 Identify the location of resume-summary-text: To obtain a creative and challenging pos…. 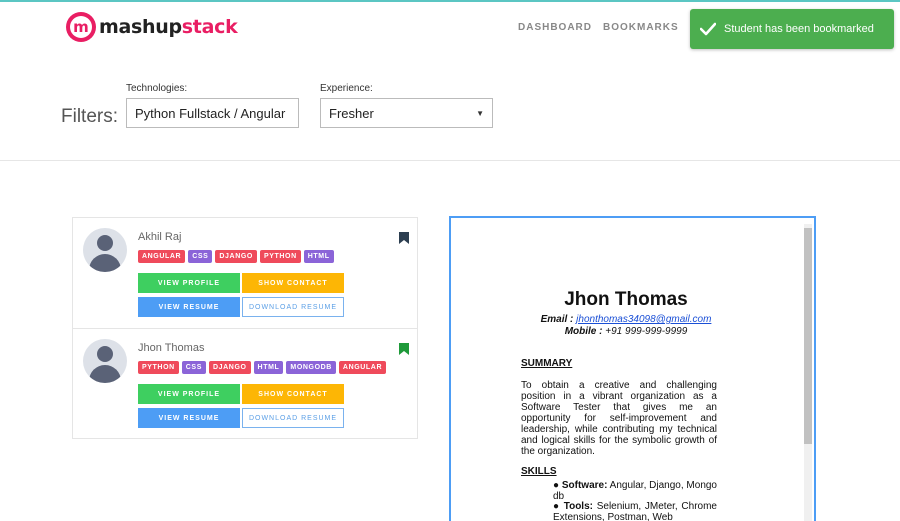
(619, 418).